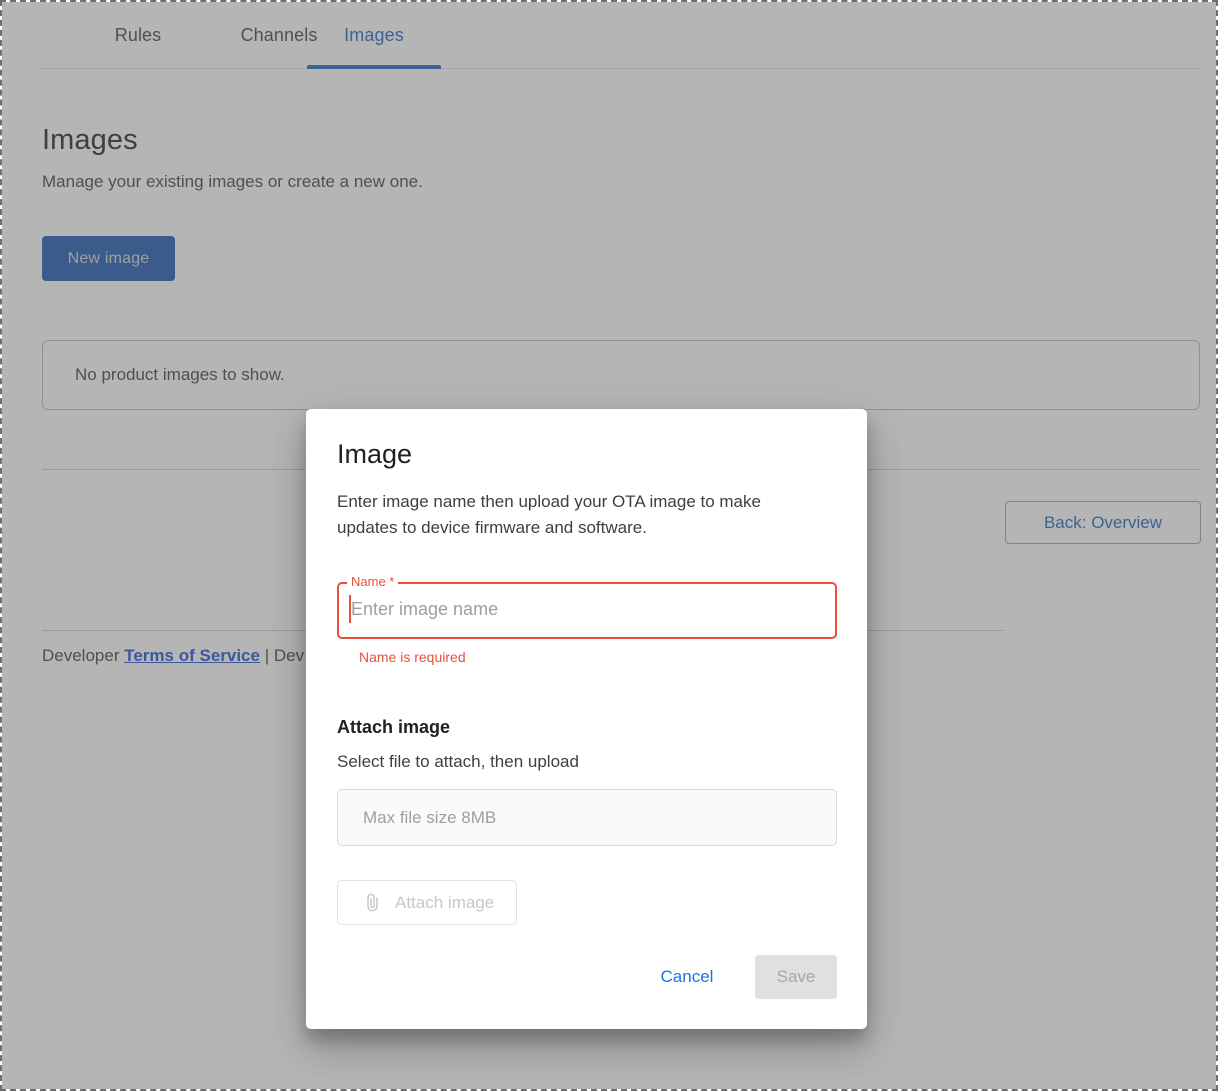 The image size is (1218, 1091). Describe the element at coordinates (445, 902) in the screenshot. I see `attach-image-button-label: Attach image` at that location.